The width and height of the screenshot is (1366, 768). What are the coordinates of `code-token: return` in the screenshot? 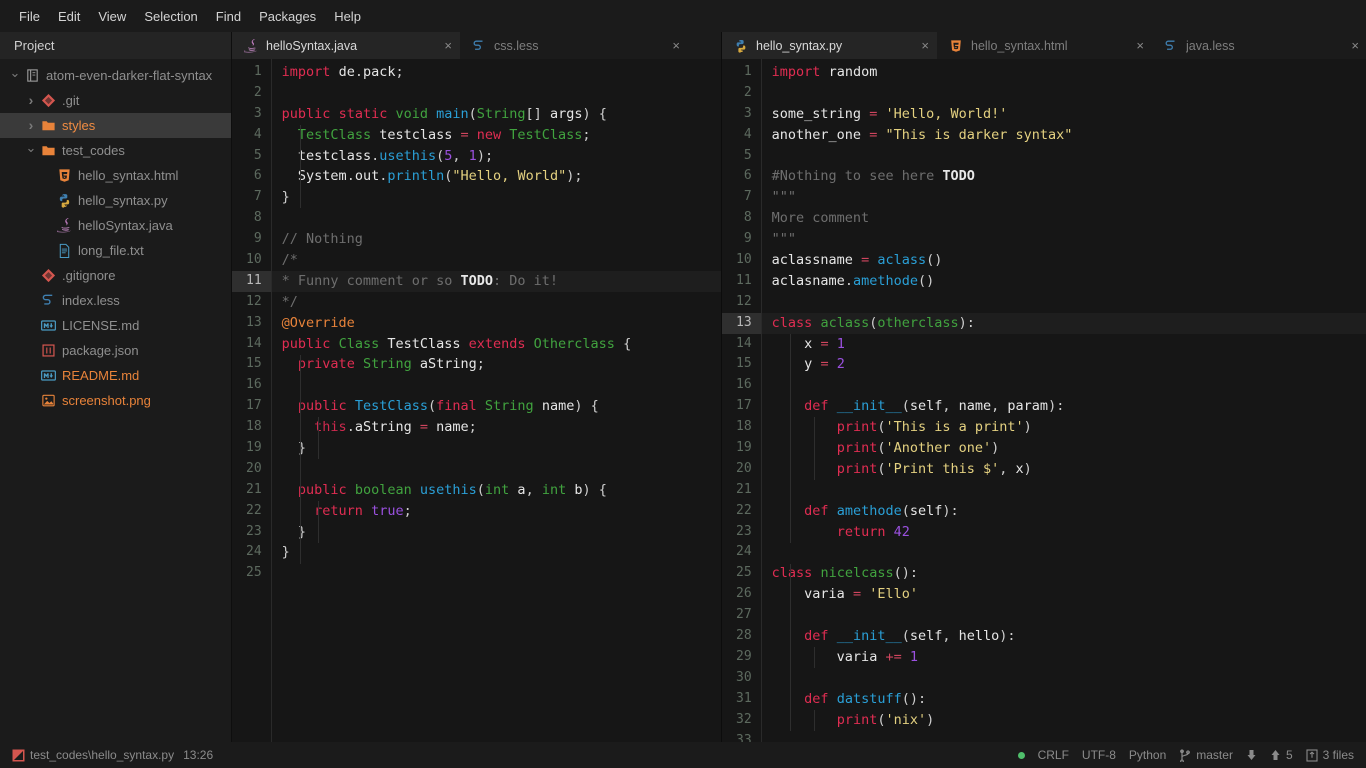 It's located at (343, 510).